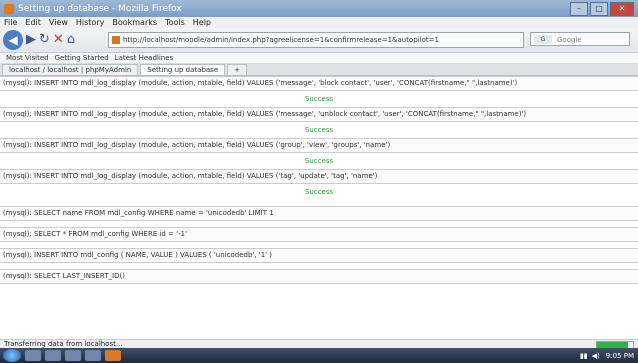 This screenshot has width=638, height=363. What do you see at coordinates (90, 22) in the screenshot?
I see `menu-history: History` at bounding box center [90, 22].